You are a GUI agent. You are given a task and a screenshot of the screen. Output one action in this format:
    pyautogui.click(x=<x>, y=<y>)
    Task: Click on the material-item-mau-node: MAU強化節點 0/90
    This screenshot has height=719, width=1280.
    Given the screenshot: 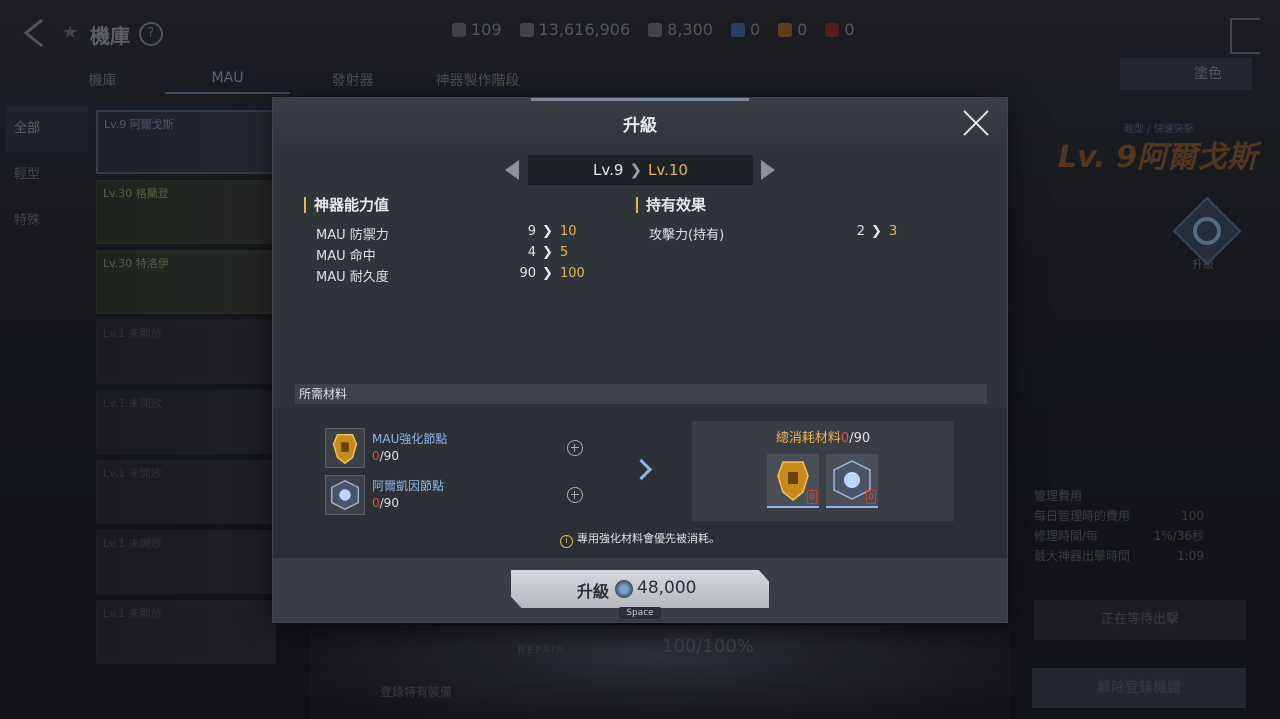 What is the action you would take?
    pyautogui.click(x=425, y=448)
    